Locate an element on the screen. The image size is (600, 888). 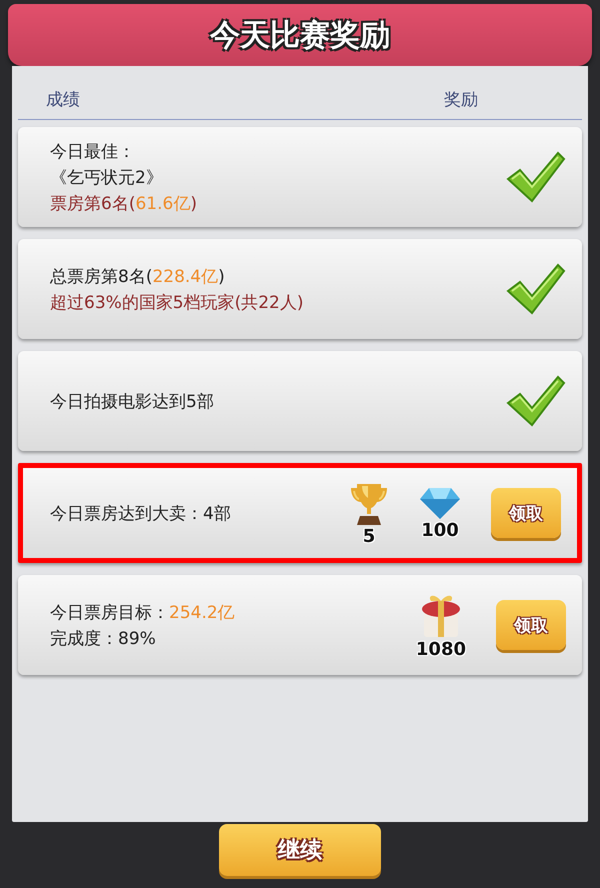
diamond-icon is located at coordinates (440, 503).